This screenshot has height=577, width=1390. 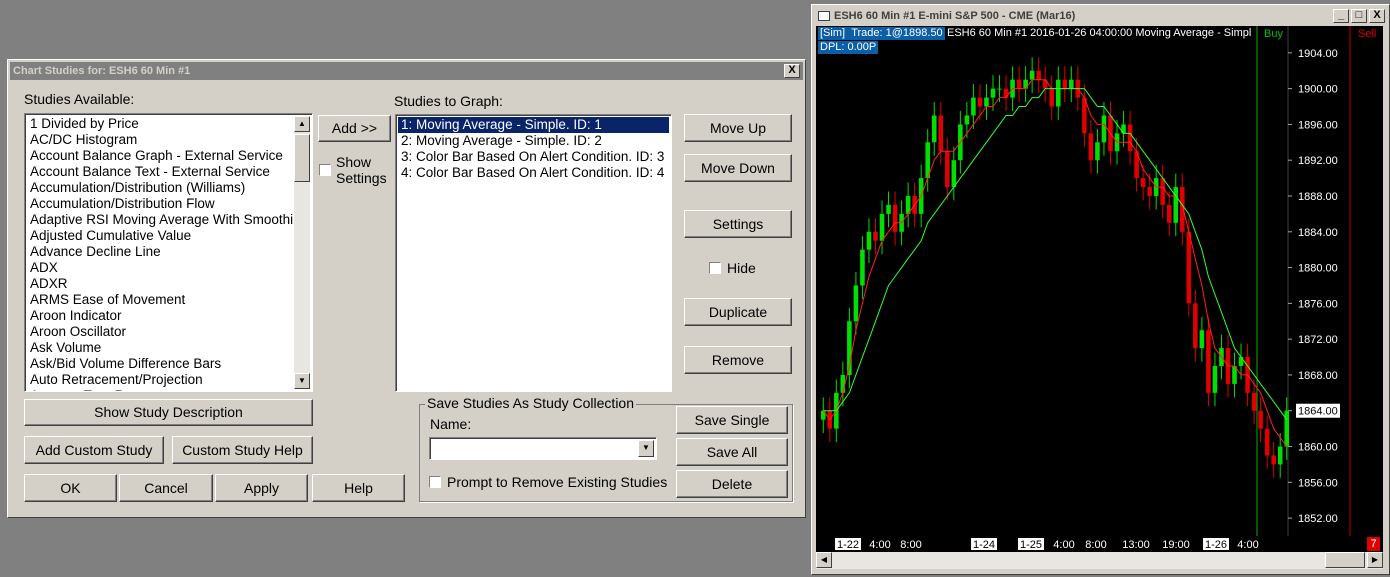 I want to click on show-settings-label: Show Settings, so click(x=361, y=170).